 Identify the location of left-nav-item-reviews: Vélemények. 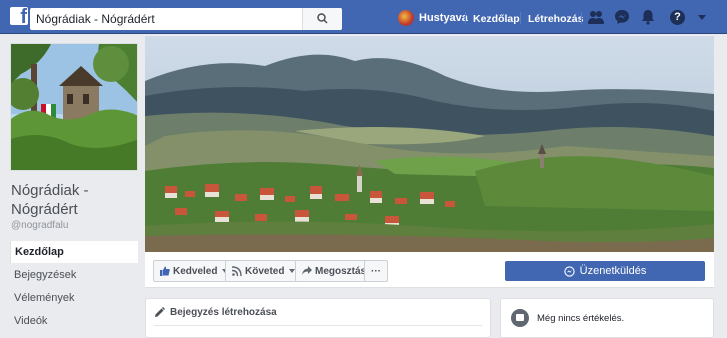
(74, 298).